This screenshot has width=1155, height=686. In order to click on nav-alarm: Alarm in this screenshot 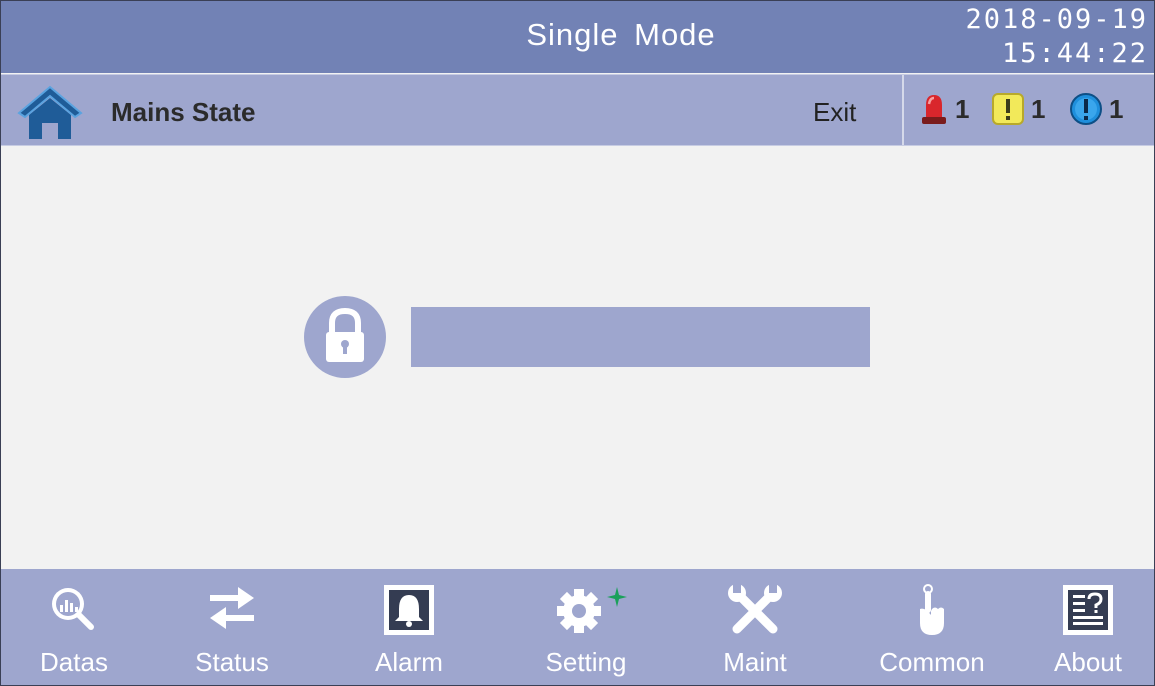, I will do `click(409, 627)`.